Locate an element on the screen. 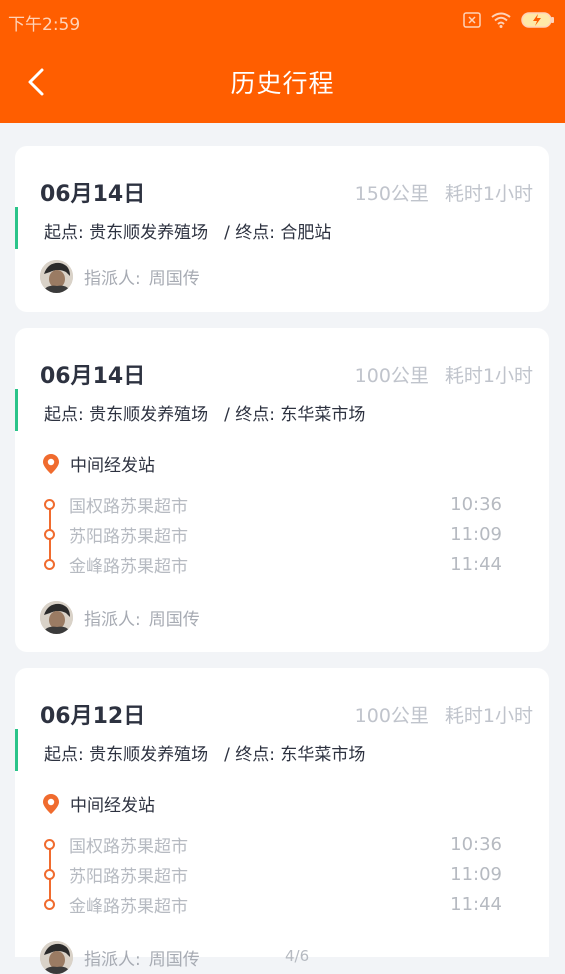 The height and width of the screenshot is (974, 565). trip-end: / 终点: 合肥站 is located at coordinates (278, 233).